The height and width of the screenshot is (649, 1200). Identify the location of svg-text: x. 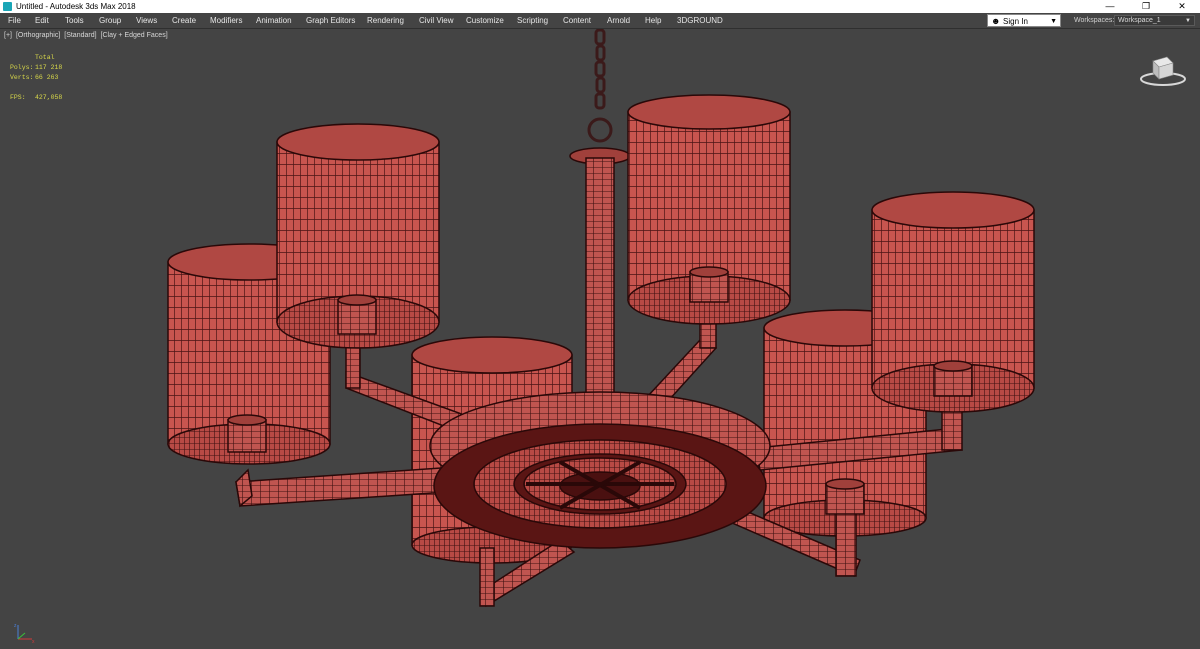
(33, 642).